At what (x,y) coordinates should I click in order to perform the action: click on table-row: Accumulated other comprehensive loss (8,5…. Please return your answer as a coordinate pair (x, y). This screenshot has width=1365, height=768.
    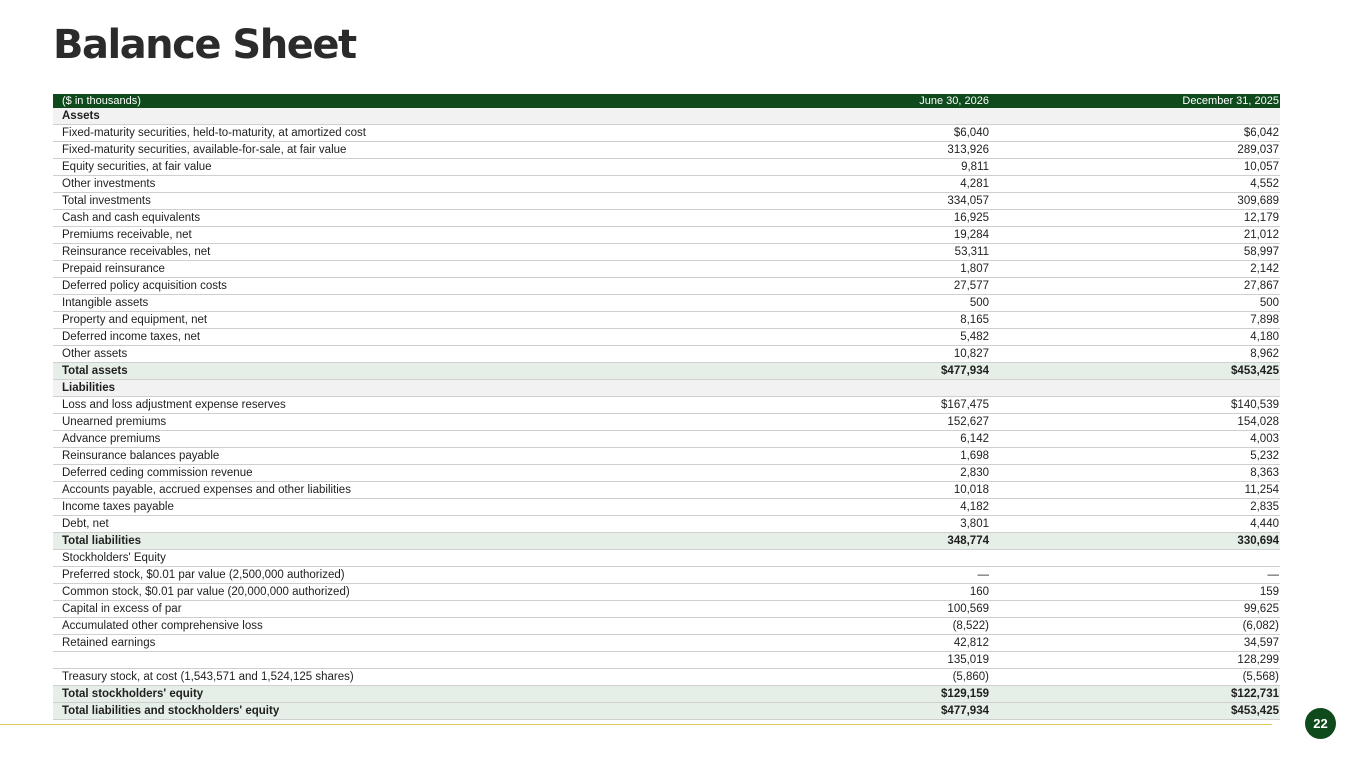
    Looking at the image, I should click on (666, 626).